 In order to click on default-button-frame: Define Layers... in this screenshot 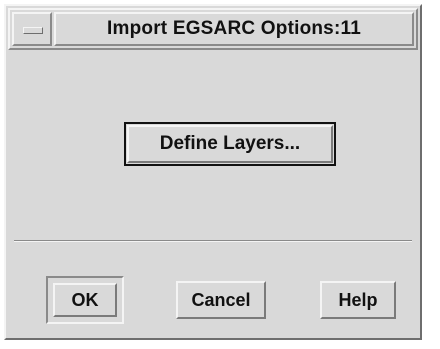, I will do `click(230, 144)`.